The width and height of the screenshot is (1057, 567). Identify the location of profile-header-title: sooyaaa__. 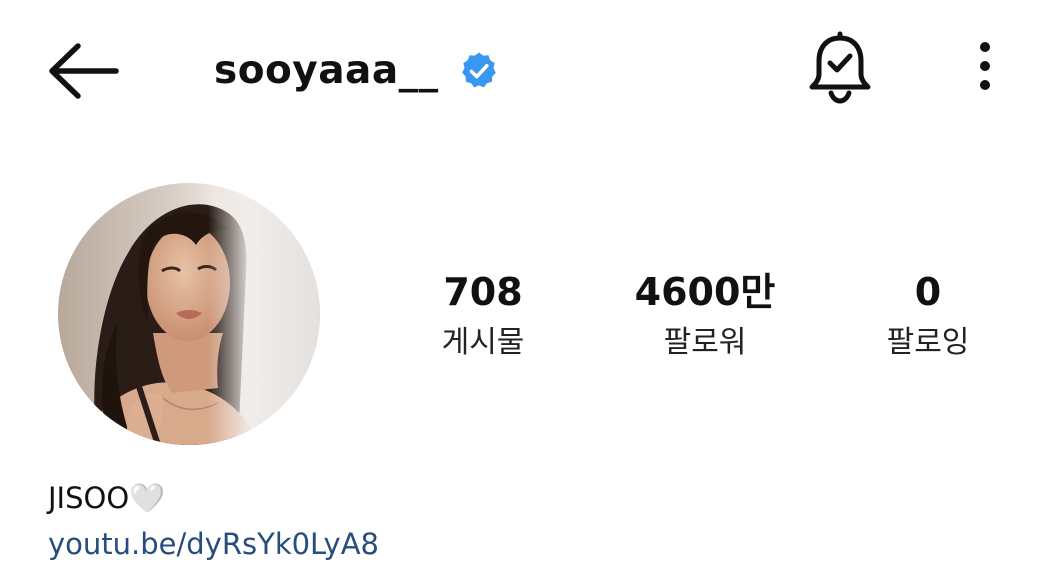
(356, 70).